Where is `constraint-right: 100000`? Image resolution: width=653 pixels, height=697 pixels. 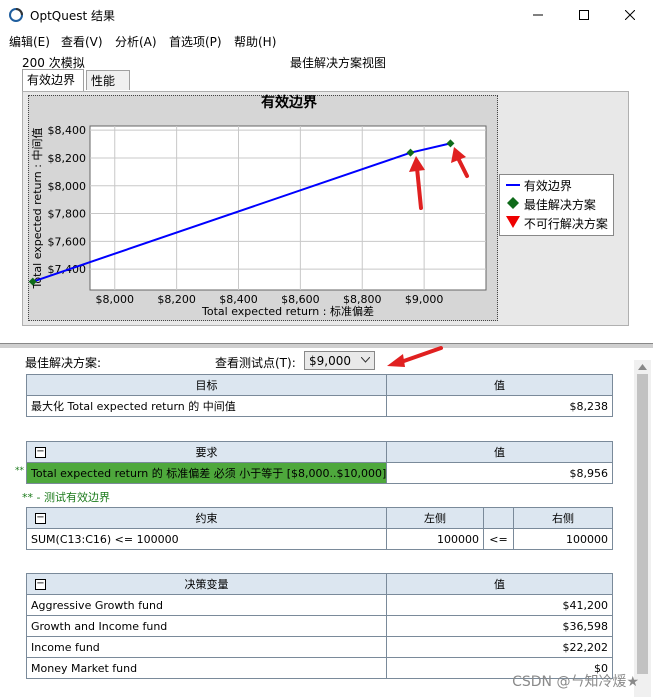
constraint-right: 100000 is located at coordinates (563, 539).